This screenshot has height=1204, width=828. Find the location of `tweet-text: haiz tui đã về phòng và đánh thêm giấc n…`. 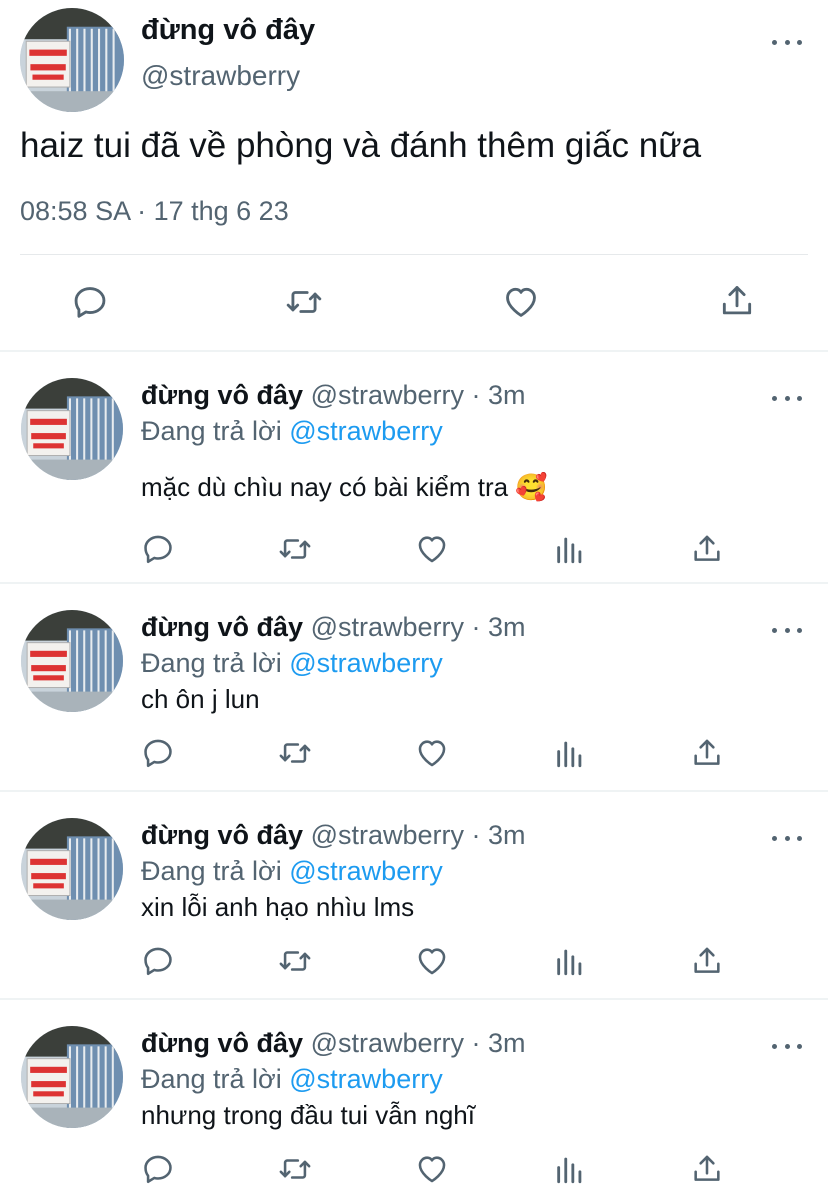

tweet-text: haiz tui đã về phòng và đánh thêm giấc n… is located at coordinates (361, 145).